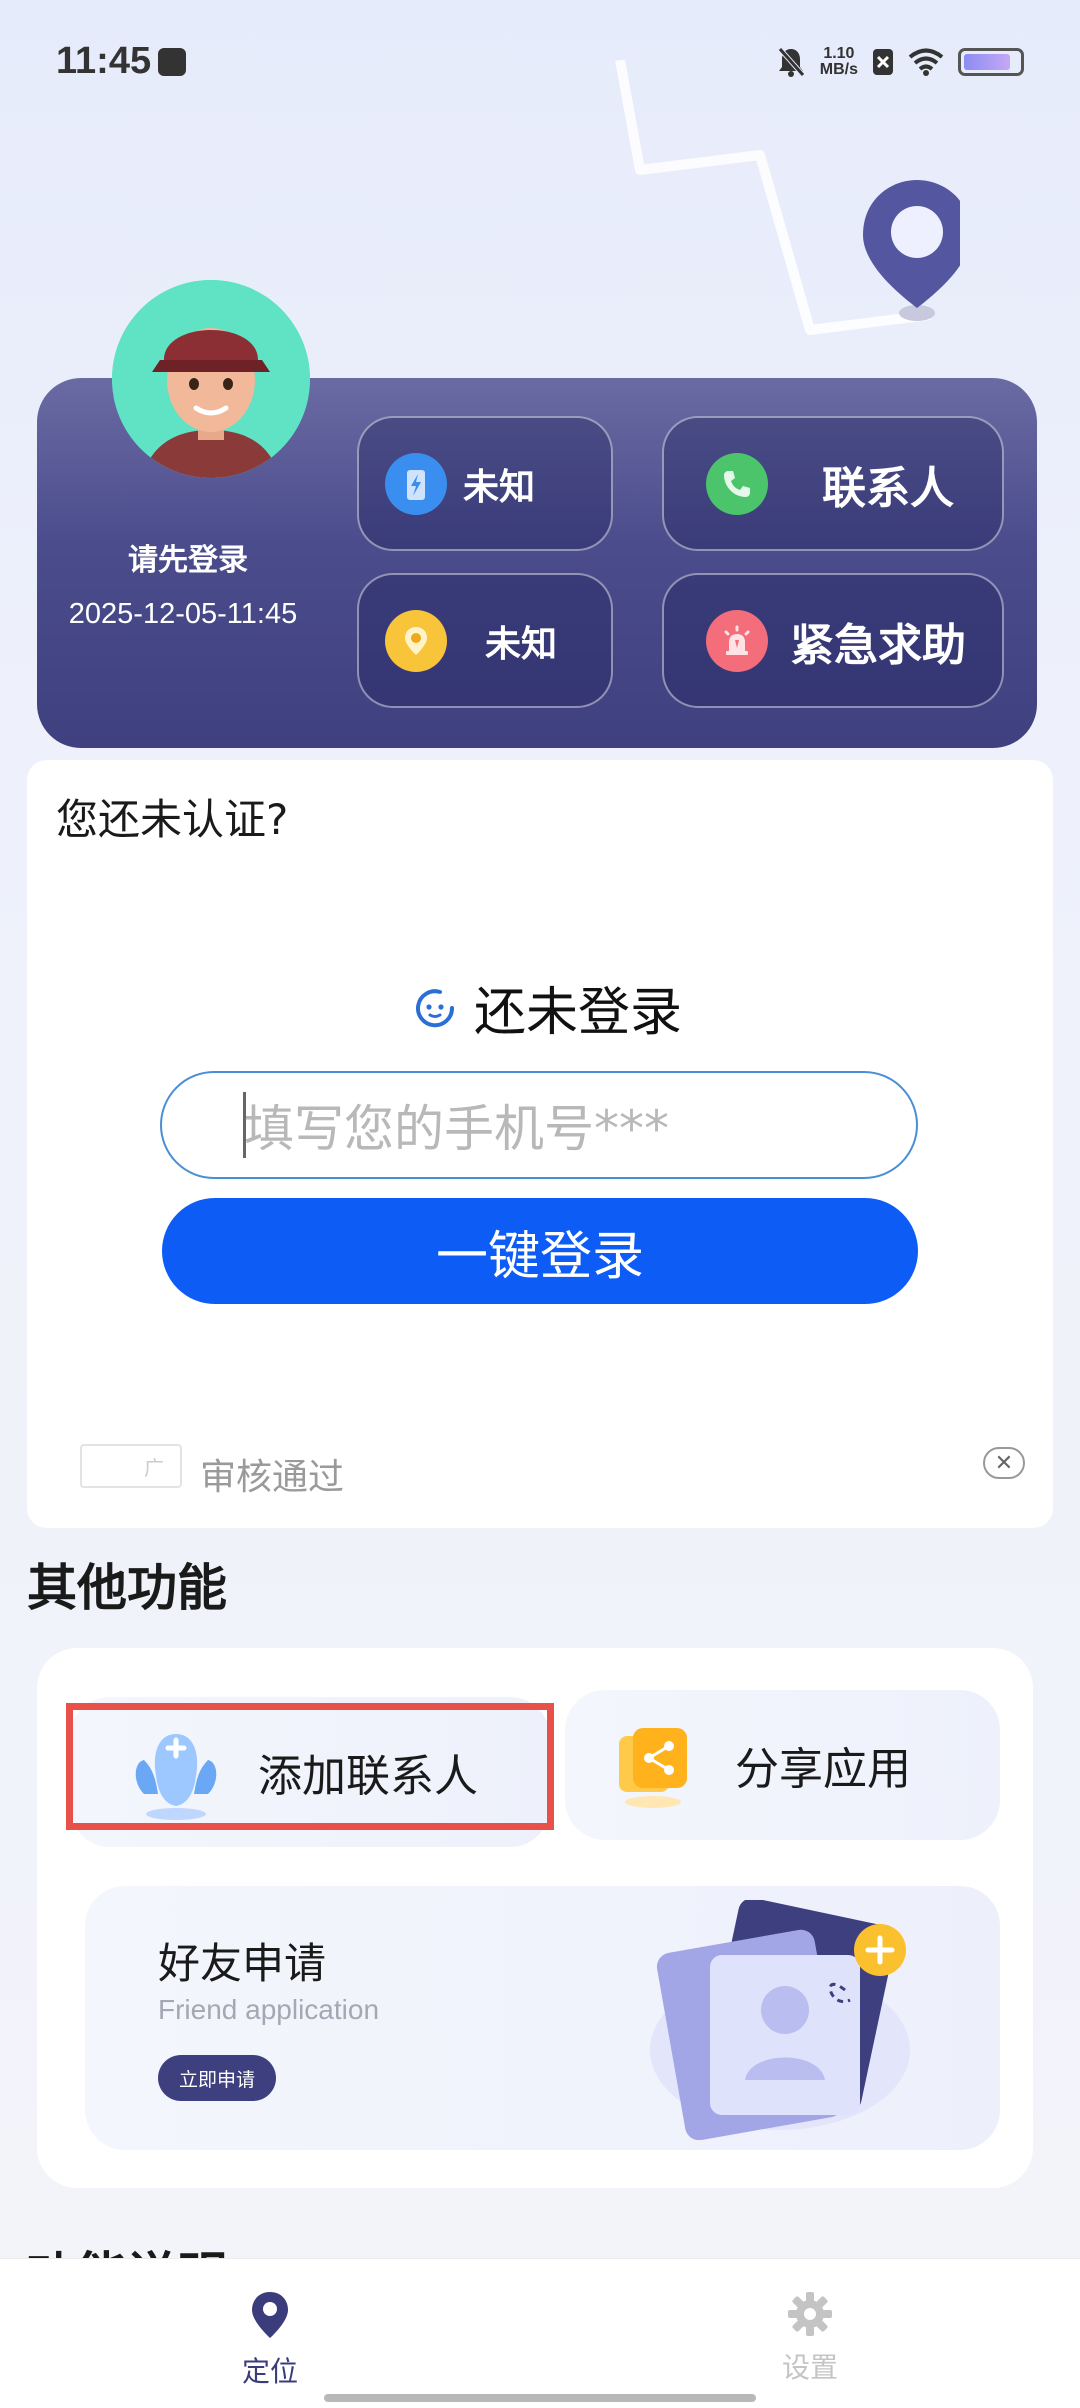 The image size is (1080, 2408). I want to click on contacts-button: 联系人, so click(833, 483).